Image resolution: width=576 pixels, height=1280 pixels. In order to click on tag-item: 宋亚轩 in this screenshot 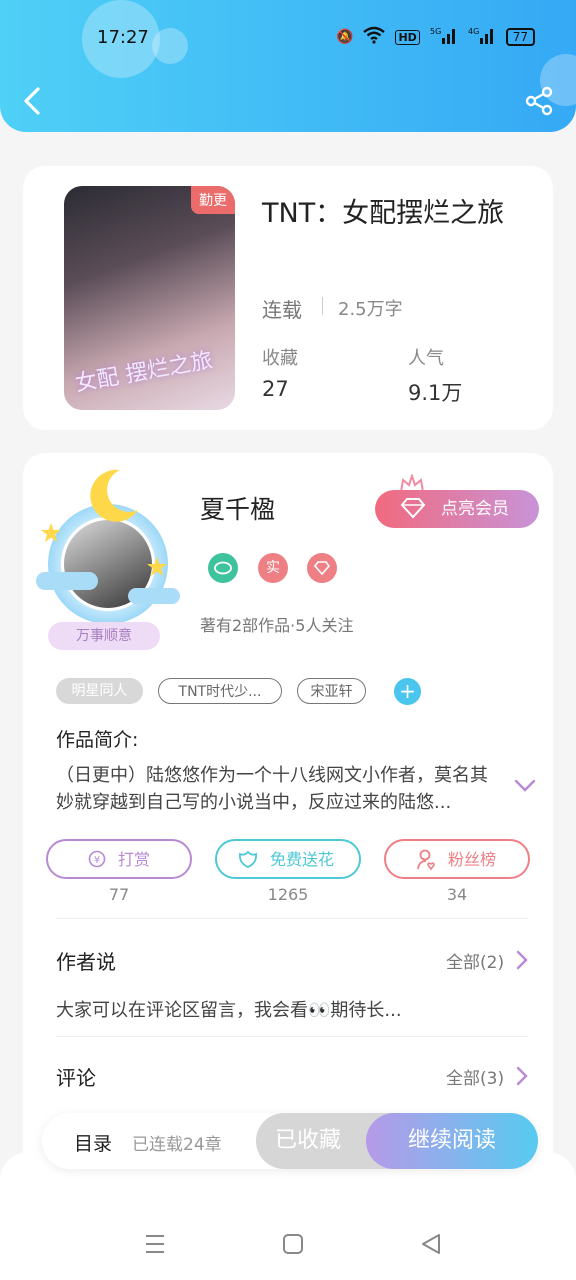, I will do `click(331, 691)`.